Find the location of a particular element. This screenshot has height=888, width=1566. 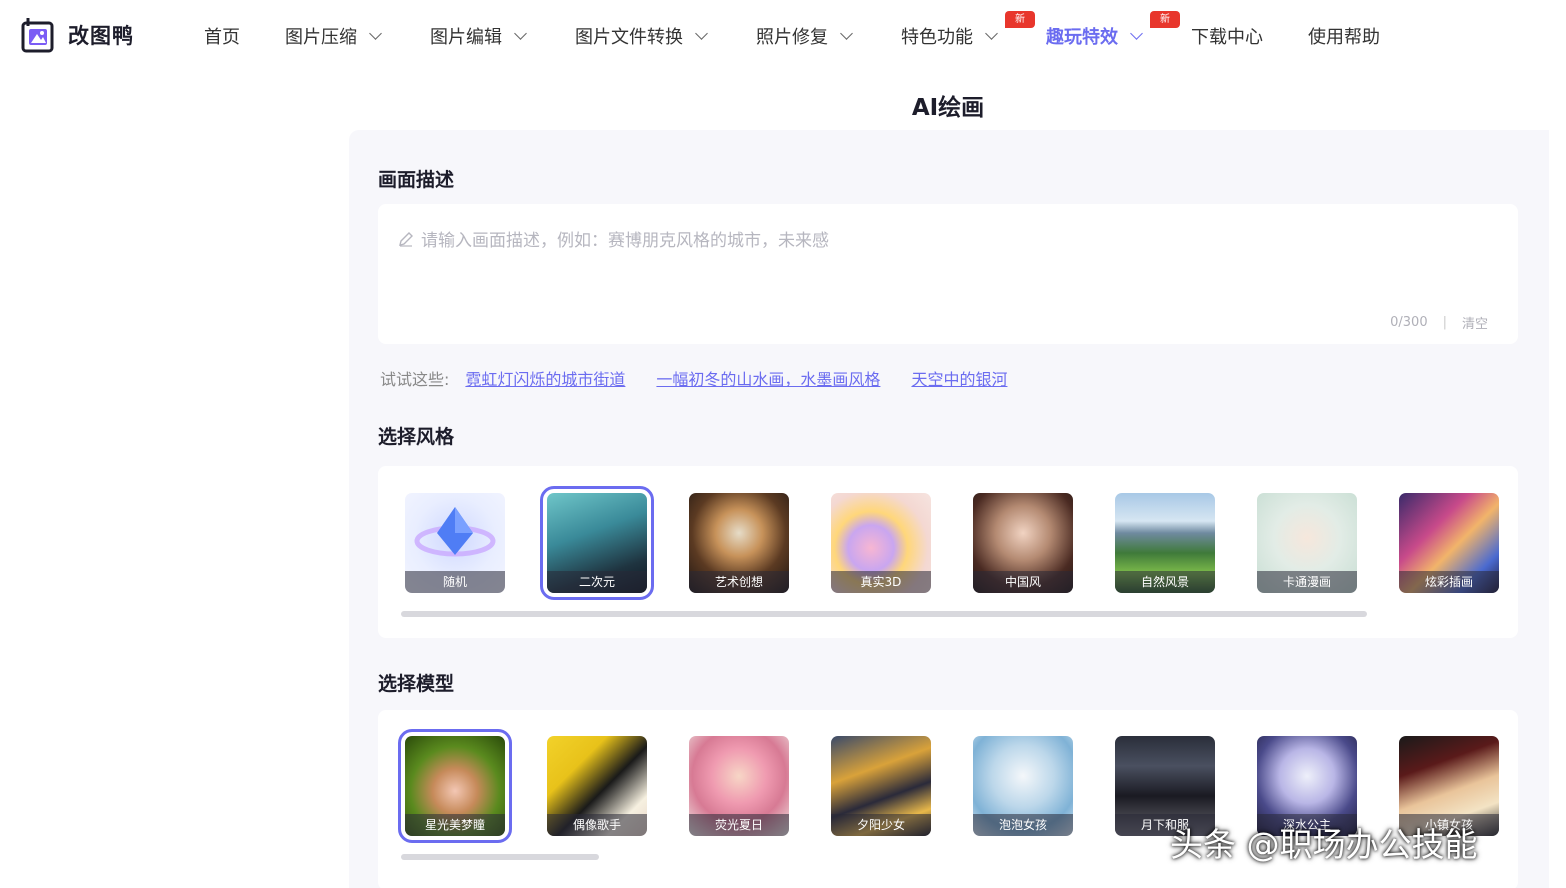

model-option-starlight: 星光美梦瞳 is located at coordinates (455, 786).